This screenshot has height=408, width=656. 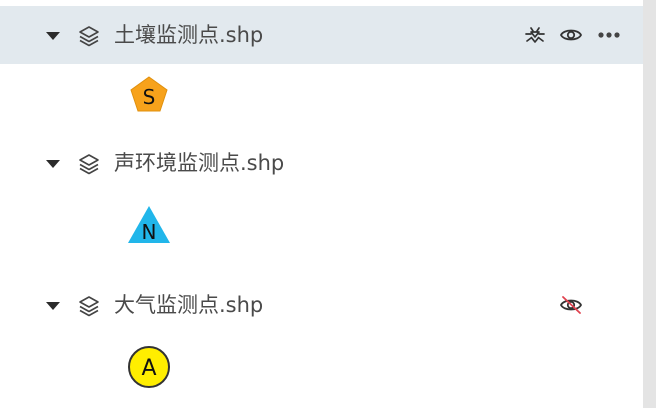 I want to click on pentagon-s-symbol-icon: S, so click(x=149, y=94).